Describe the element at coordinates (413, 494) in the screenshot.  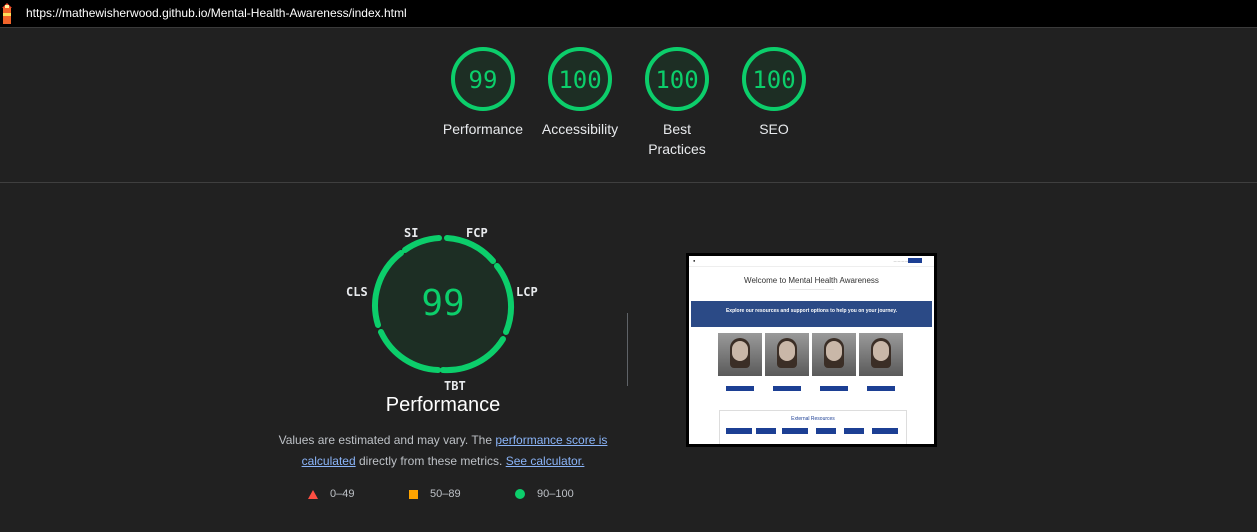
I see `orange-square-icon` at that location.